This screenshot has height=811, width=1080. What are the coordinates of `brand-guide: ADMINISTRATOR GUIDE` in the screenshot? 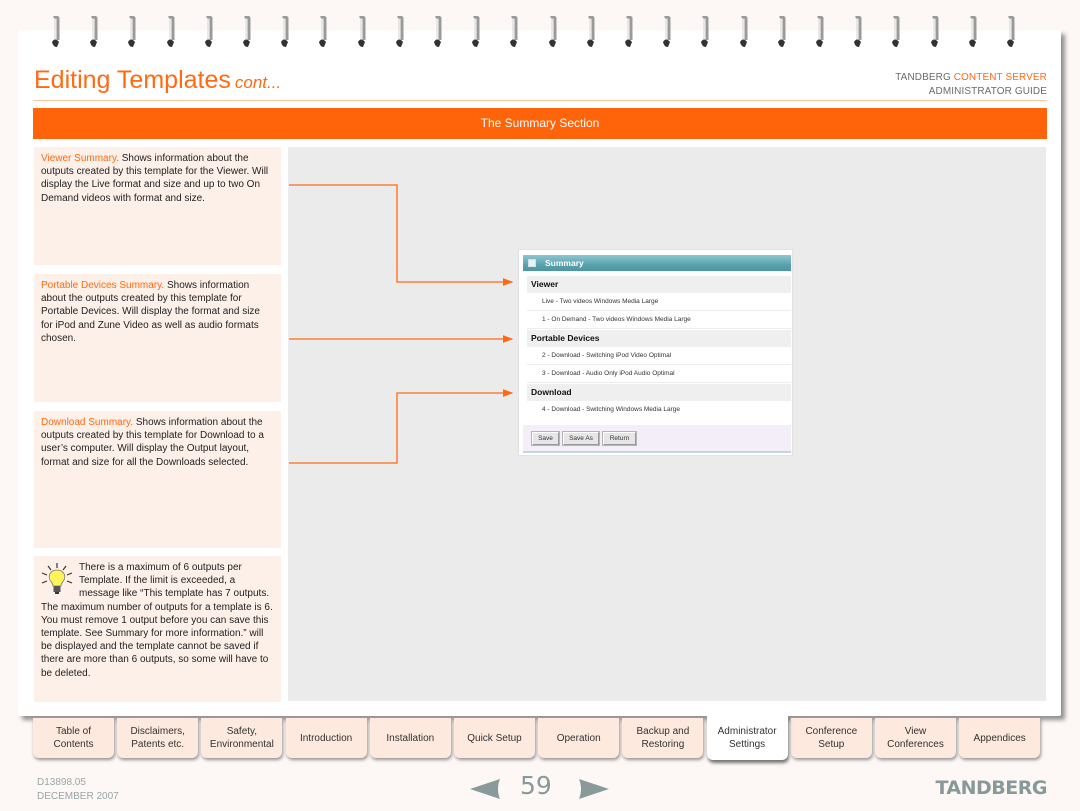 It's located at (987, 91).